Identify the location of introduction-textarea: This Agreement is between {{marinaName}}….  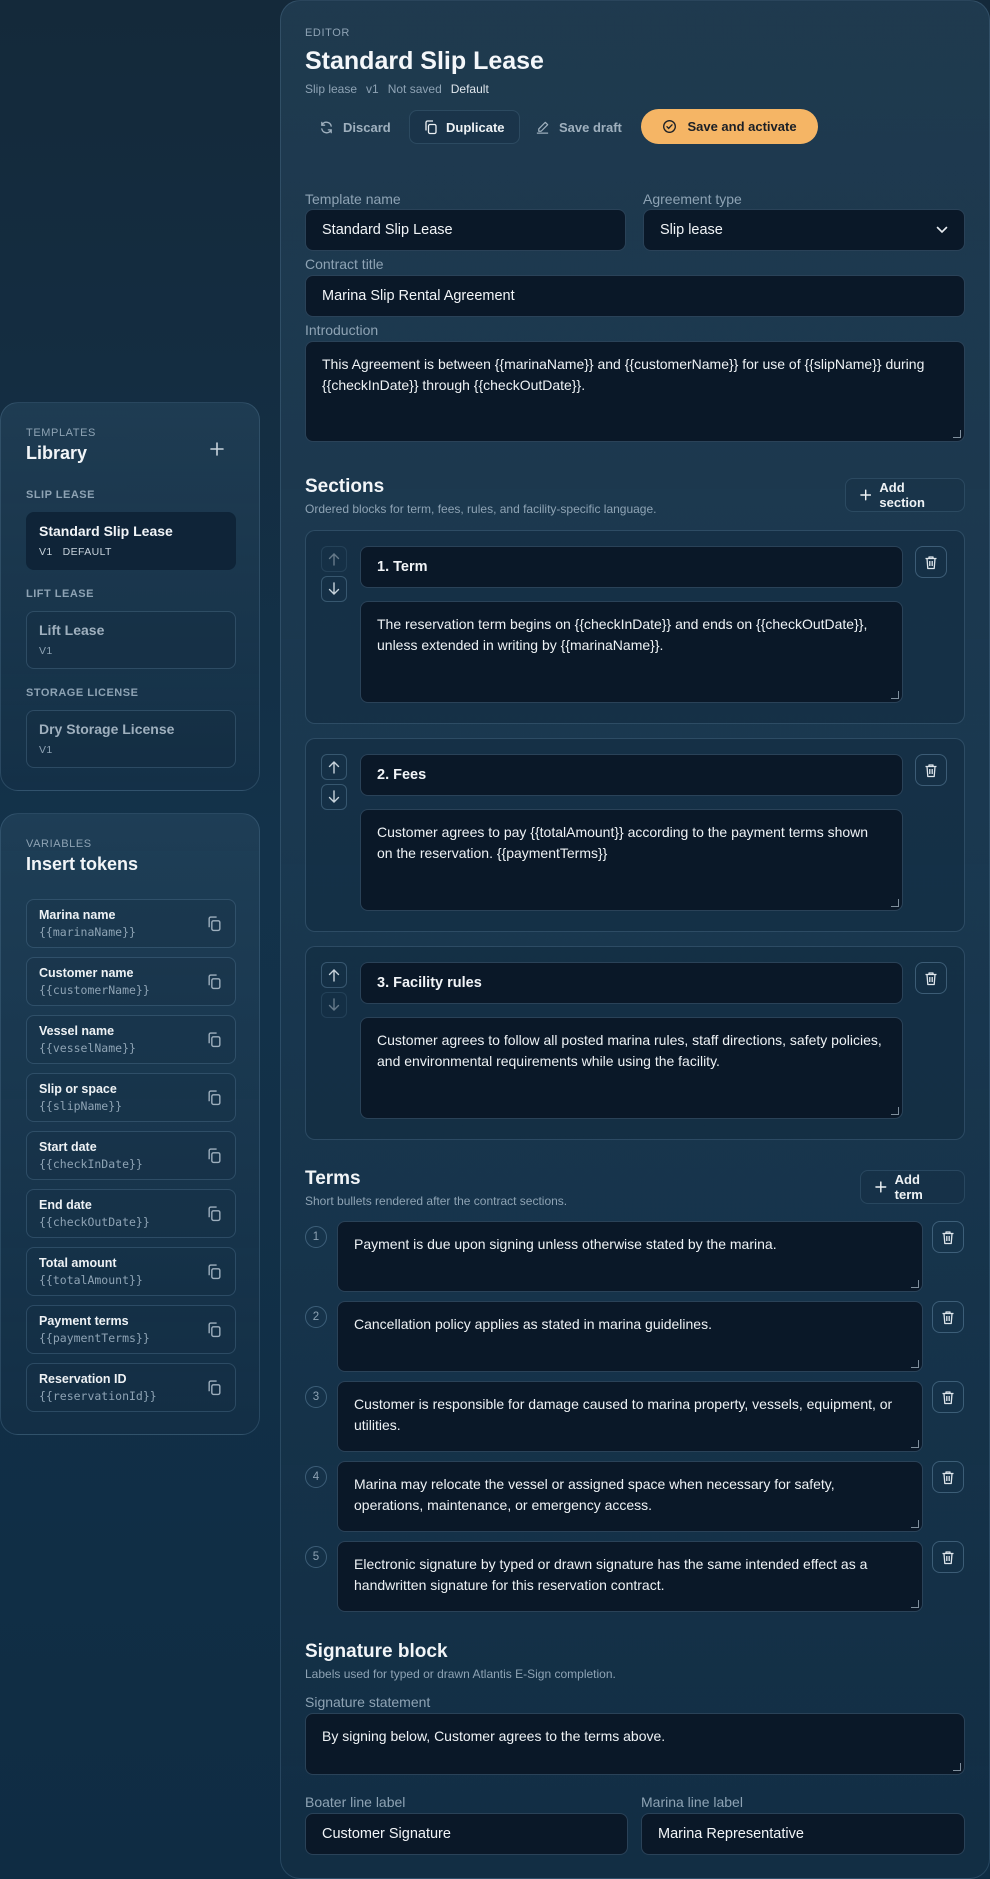
(635, 391).